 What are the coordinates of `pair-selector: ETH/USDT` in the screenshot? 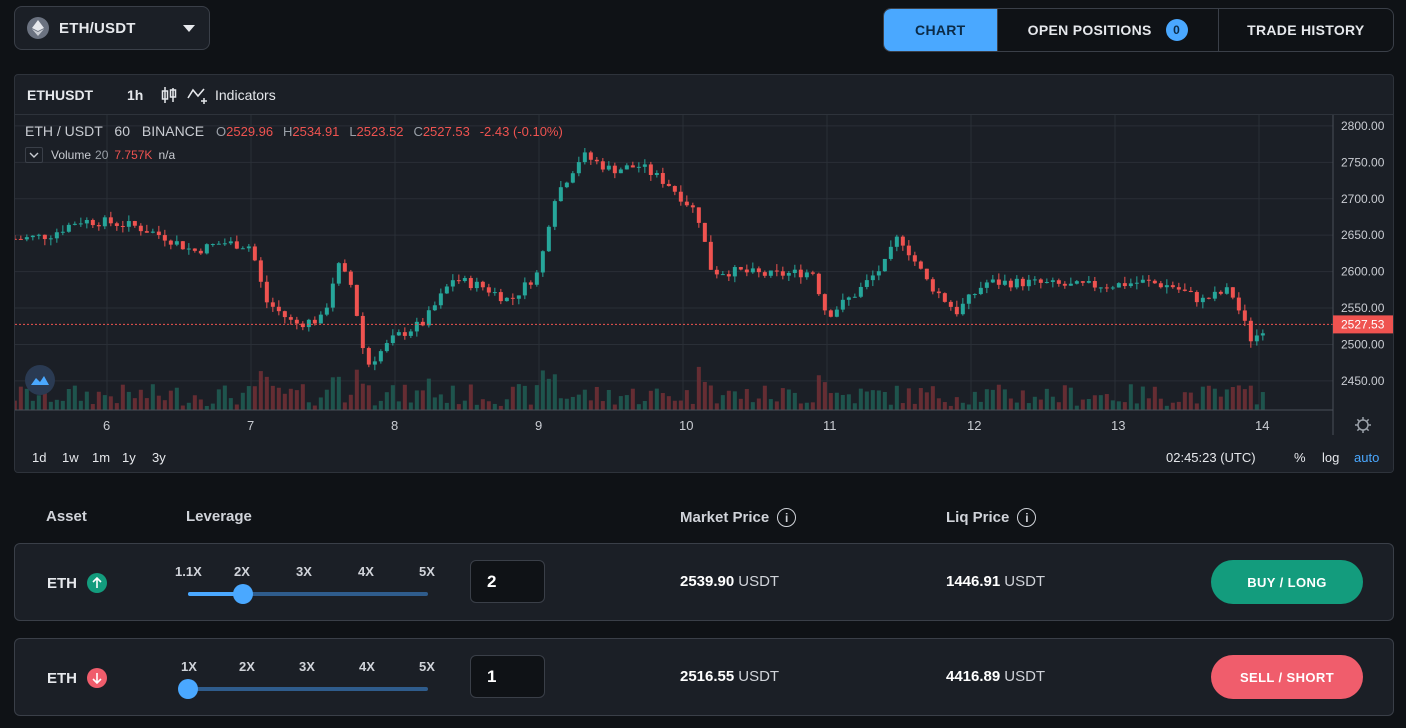 It's located at (112, 28).